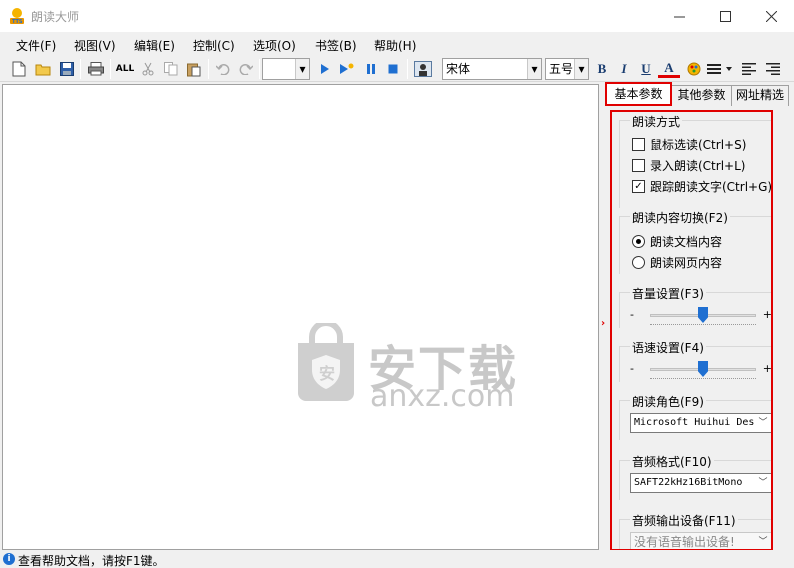 Image resolution: width=794 pixels, height=568 pixels. What do you see at coordinates (669, 69) in the screenshot?
I see `font-color-button: A` at bounding box center [669, 69].